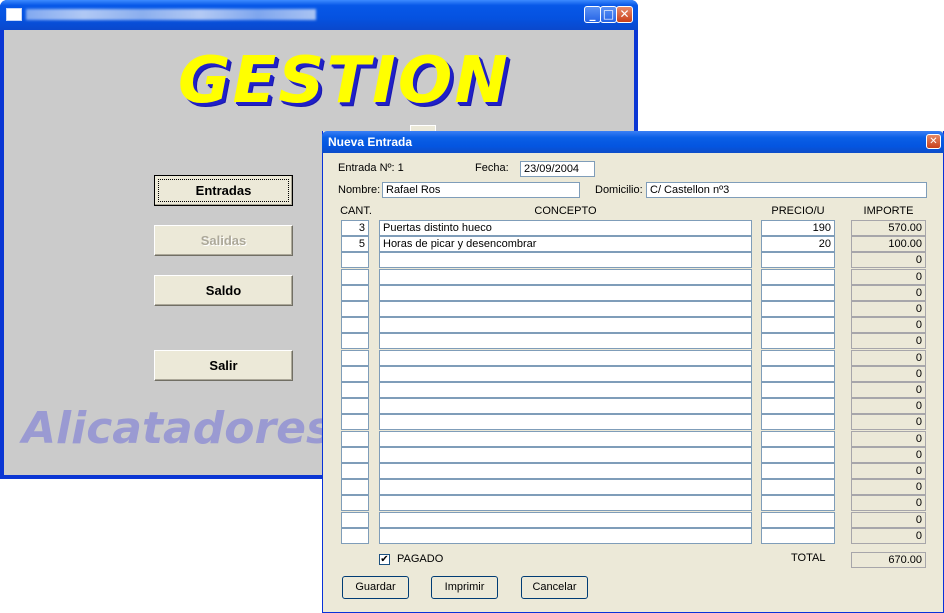  What do you see at coordinates (592, 14) in the screenshot?
I see `minimize-icon: _` at bounding box center [592, 14].